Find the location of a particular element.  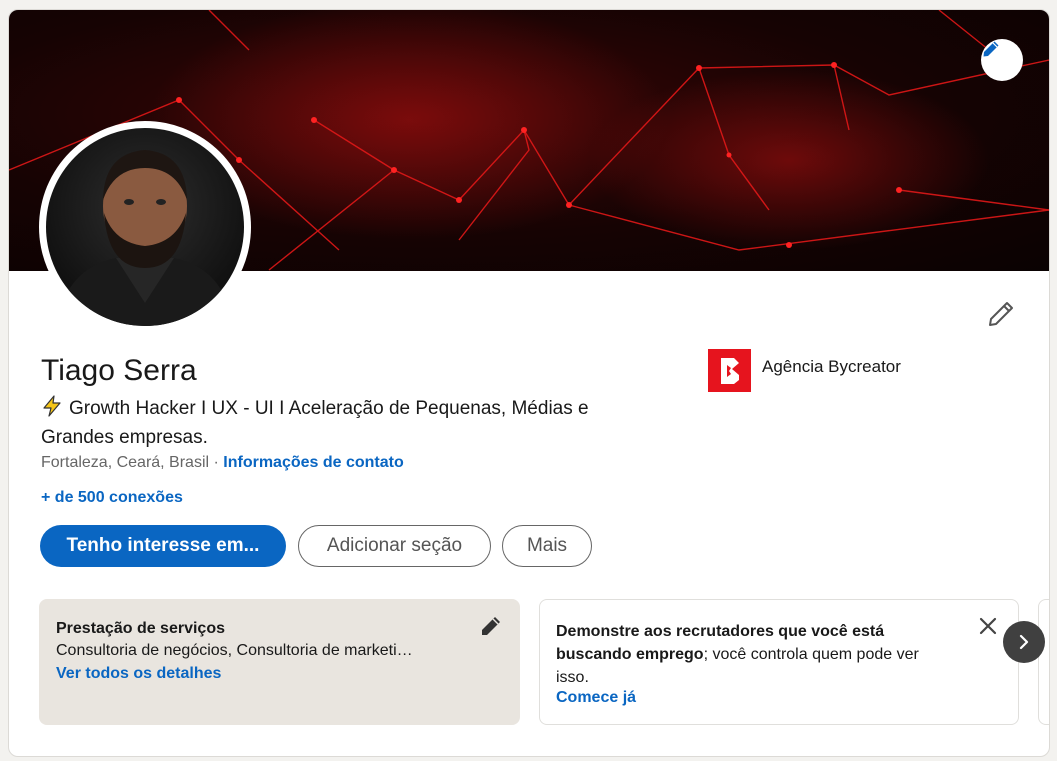

profile-photo is located at coordinates (145, 227).